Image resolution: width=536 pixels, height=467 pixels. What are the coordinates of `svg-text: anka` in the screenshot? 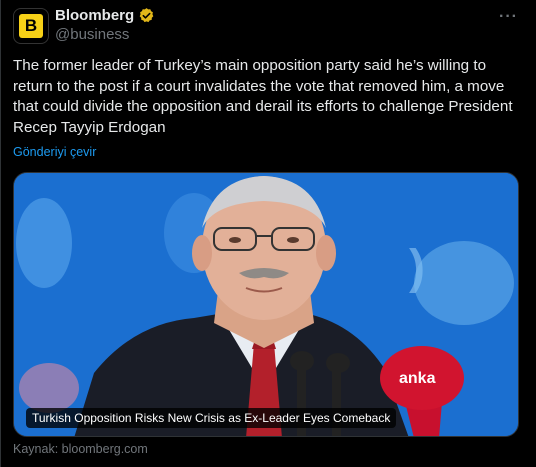 It's located at (417, 378).